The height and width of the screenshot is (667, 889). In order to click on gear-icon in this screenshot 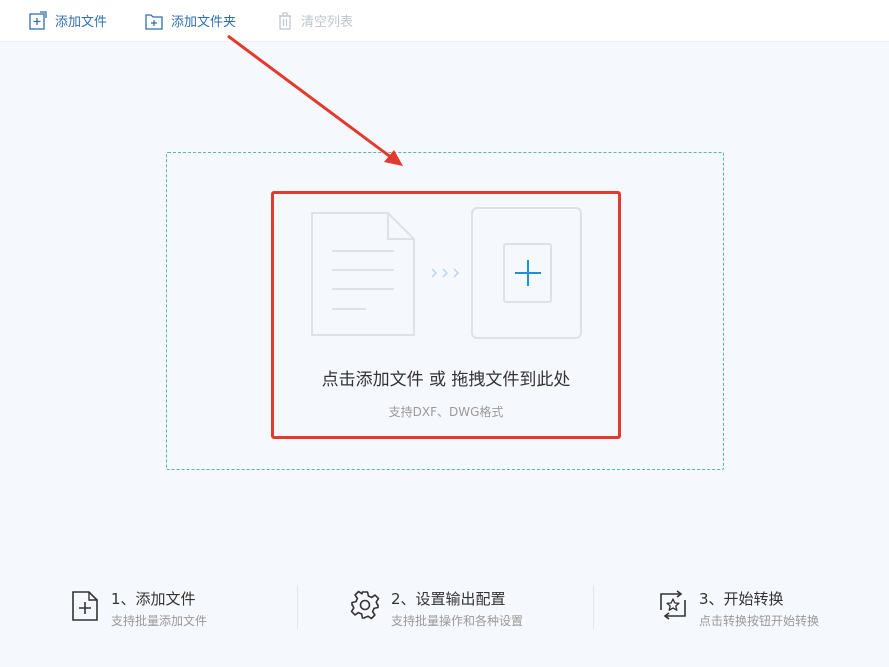, I will do `click(365, 605)`.